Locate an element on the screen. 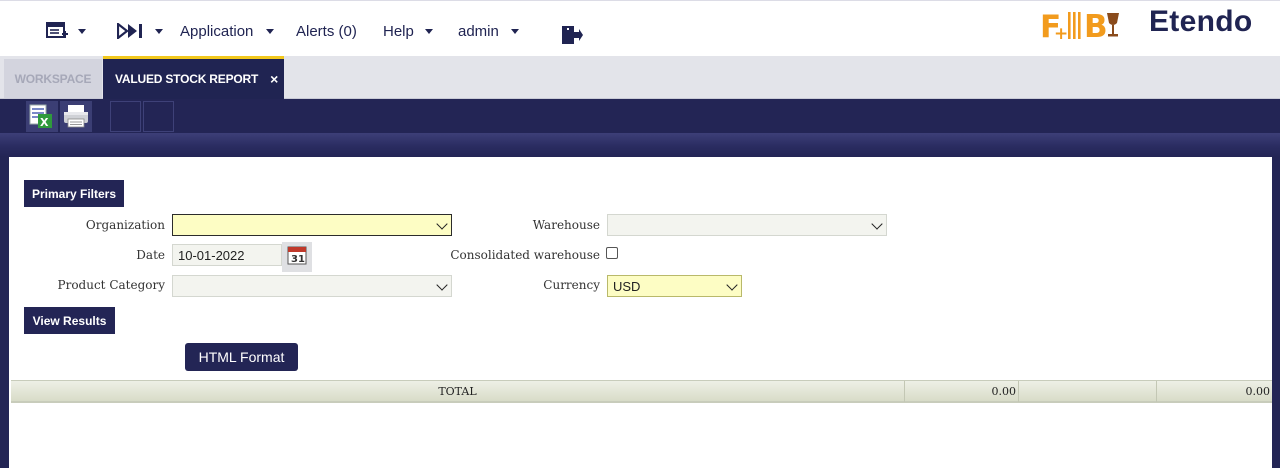  organization-label: Organization is located at coordinates (125, 225).